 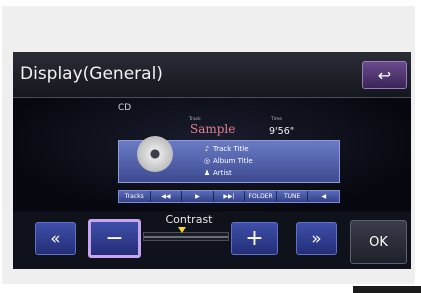 I want to click on minus-icon: −, so click(x=114, y=238).